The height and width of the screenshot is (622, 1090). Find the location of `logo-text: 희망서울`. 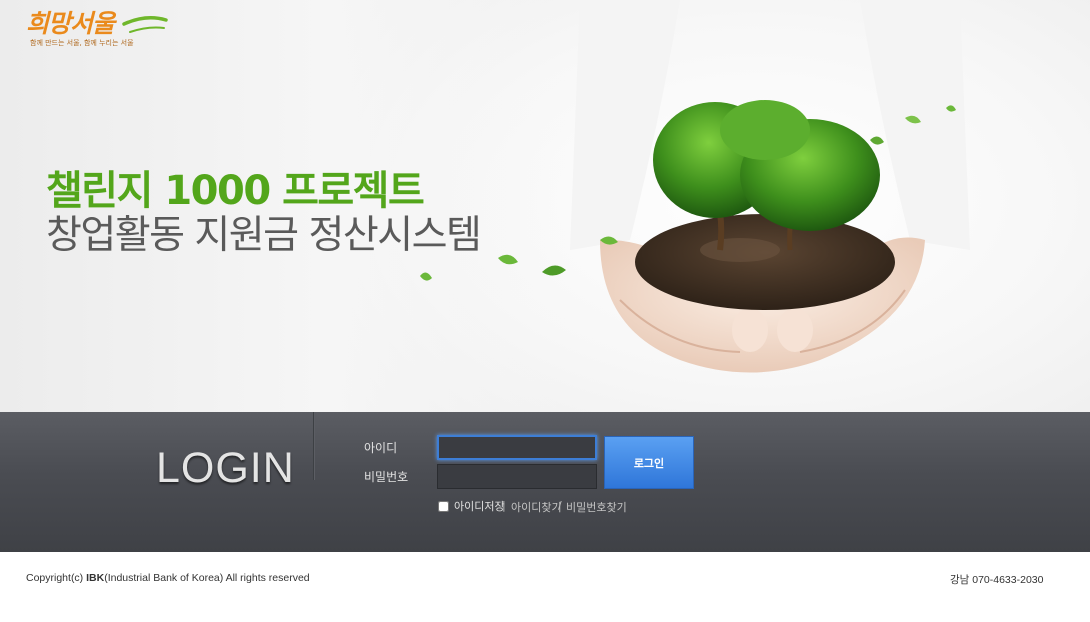

logo-text: 희망서울 is located at coordinates (70, 23).